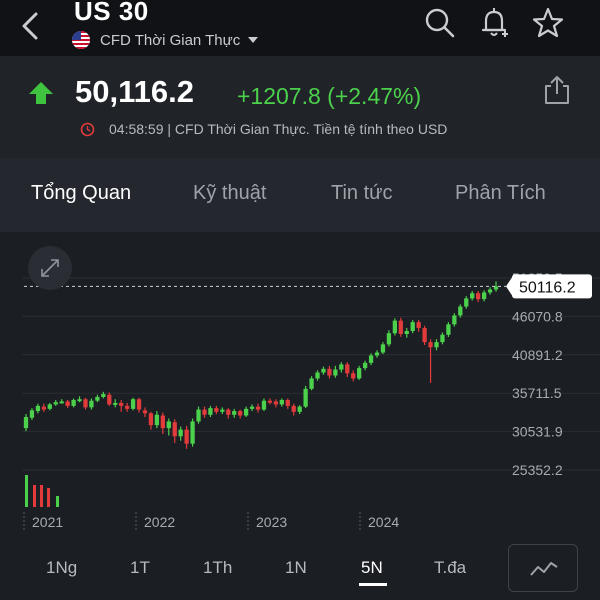 This screenshot has width=600, height=600. Describe the element at coordinates (50, 268) in the screenshot. I see `expand-chart-button` at that location.